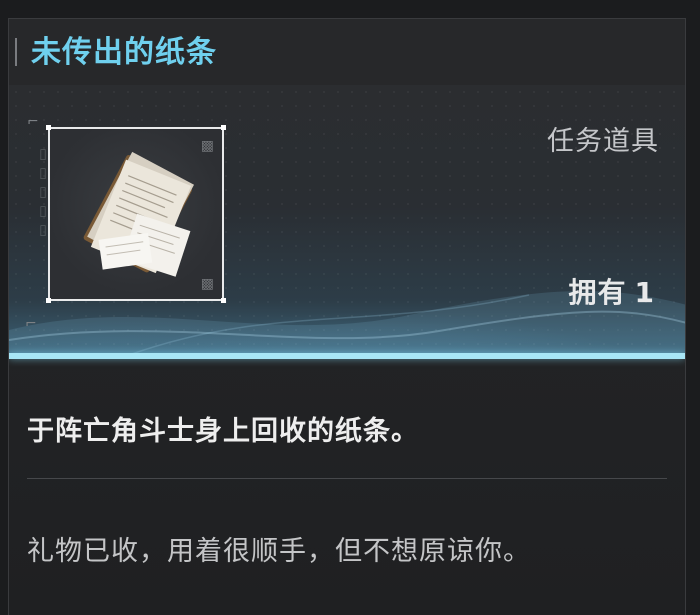 This screenshot has height=615, width=700. Describe the element at coordinates (603, 141) in the screenshot. I see `item-category: 任务道具` at that location.